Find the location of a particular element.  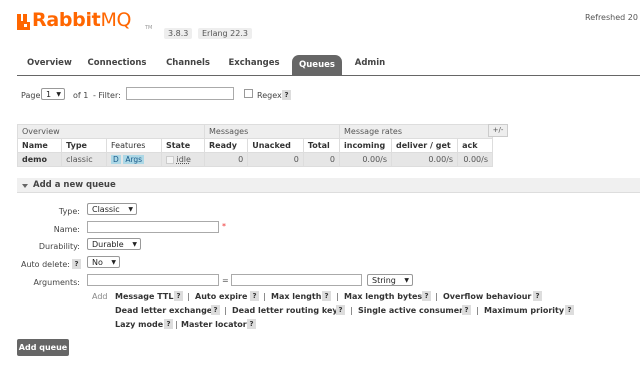

regex-help-icon: ? is located at coordinates (286, 95).